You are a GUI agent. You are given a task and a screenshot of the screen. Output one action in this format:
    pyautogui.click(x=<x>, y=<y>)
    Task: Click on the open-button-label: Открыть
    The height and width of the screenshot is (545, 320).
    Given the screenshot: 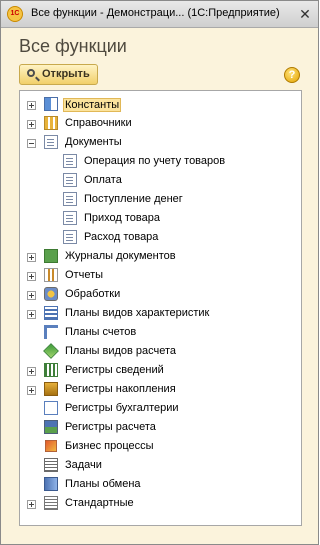 What is the action you would take?
    pyautogui.click(x=66, y=74)
    